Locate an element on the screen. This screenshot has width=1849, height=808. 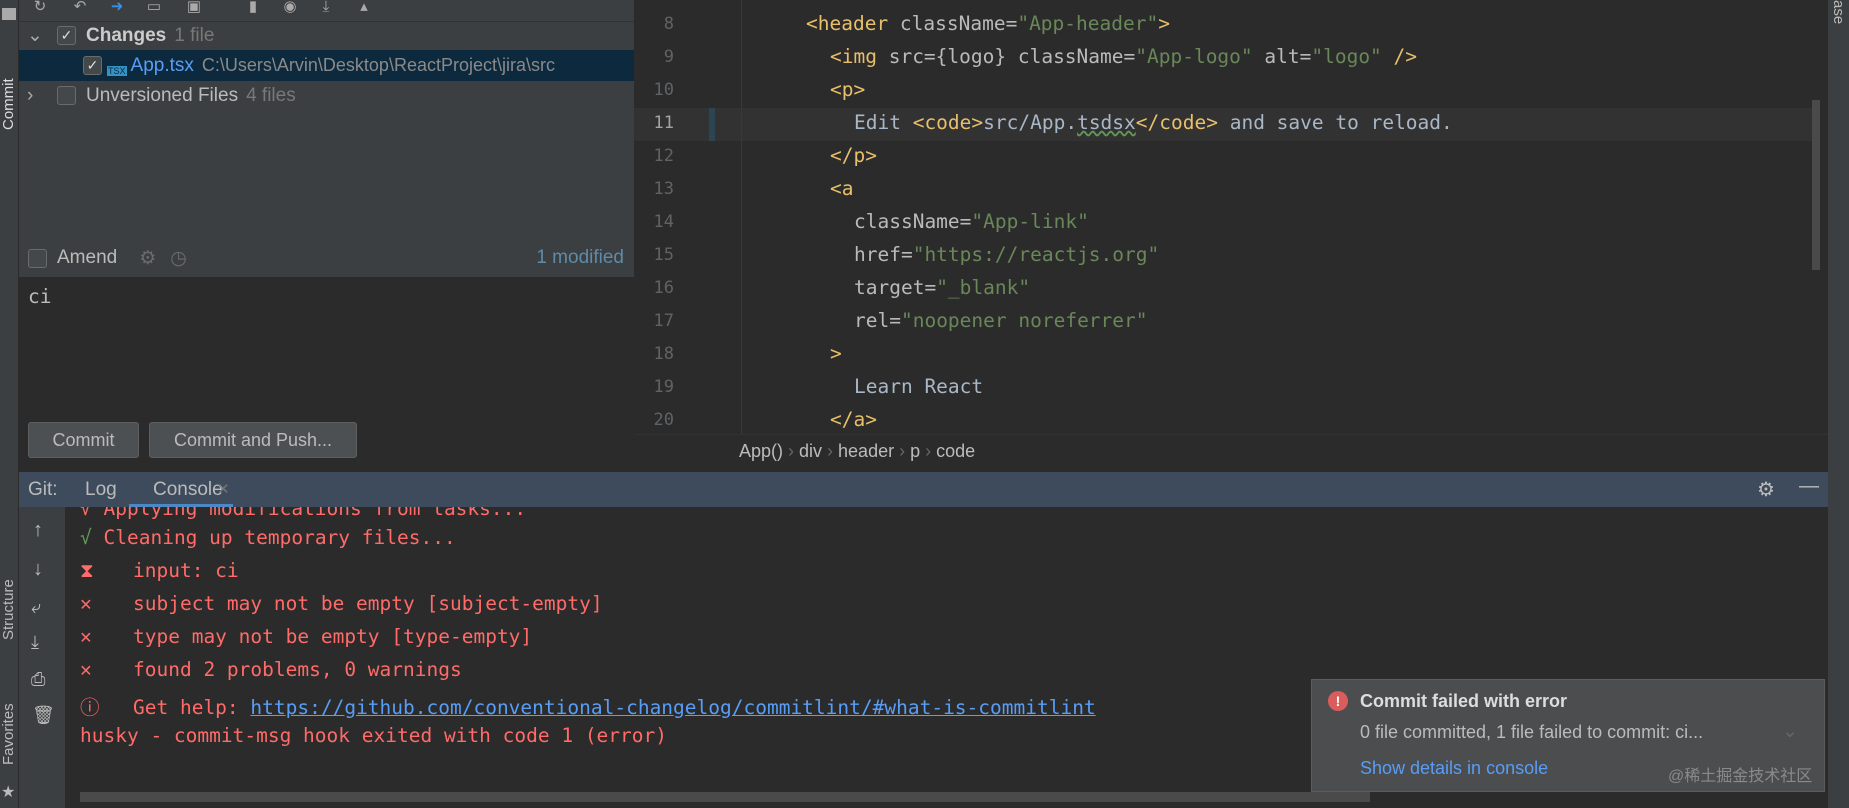
soft-wrap-icon: ⤶ is located at coordinates (36, 607).